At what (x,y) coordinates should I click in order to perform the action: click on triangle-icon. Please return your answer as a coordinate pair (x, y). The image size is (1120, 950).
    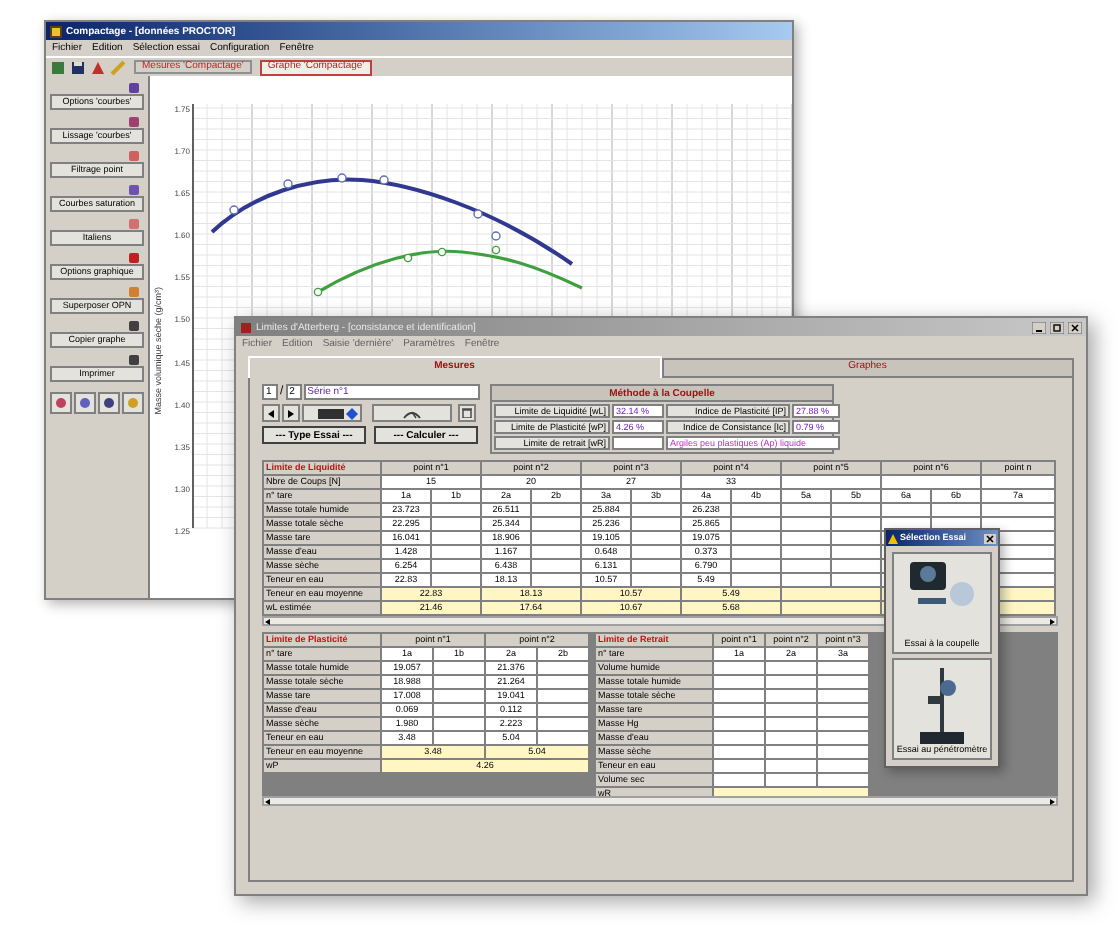
    Looking at the image, I should click on (98, 67).